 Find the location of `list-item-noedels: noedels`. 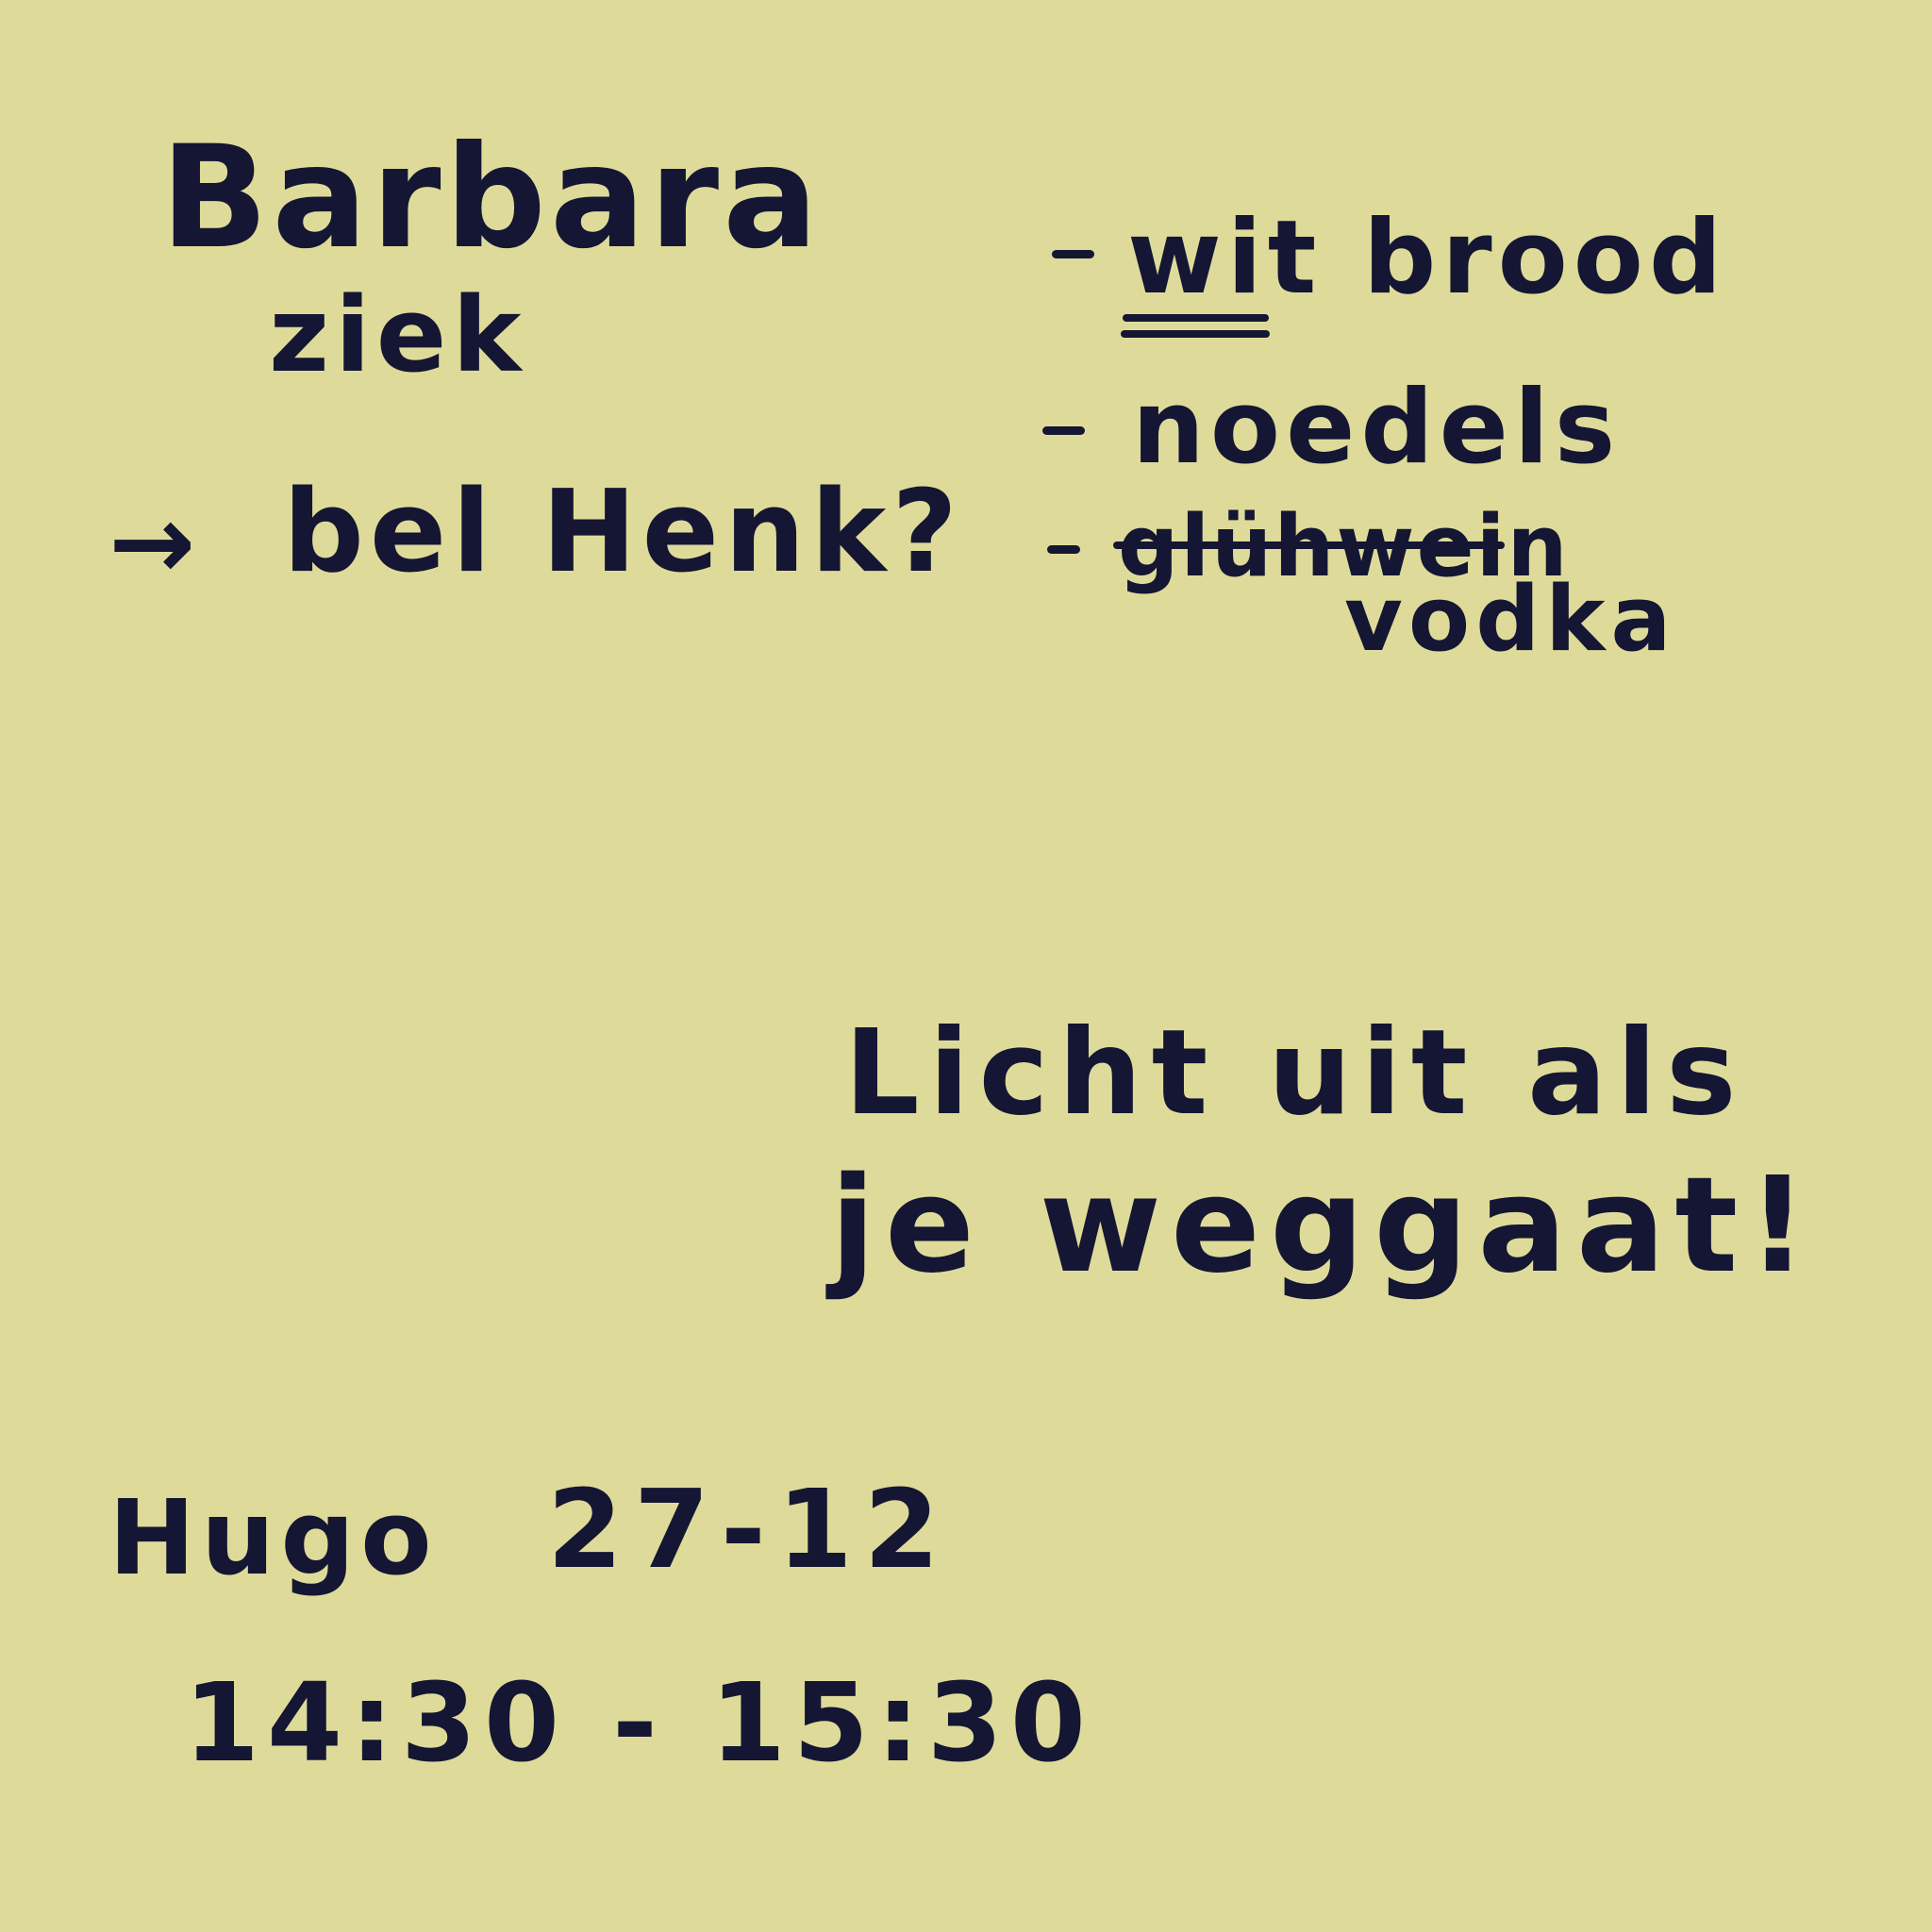

list-item-noedels: noedels is located at coordinates (1377, 428).